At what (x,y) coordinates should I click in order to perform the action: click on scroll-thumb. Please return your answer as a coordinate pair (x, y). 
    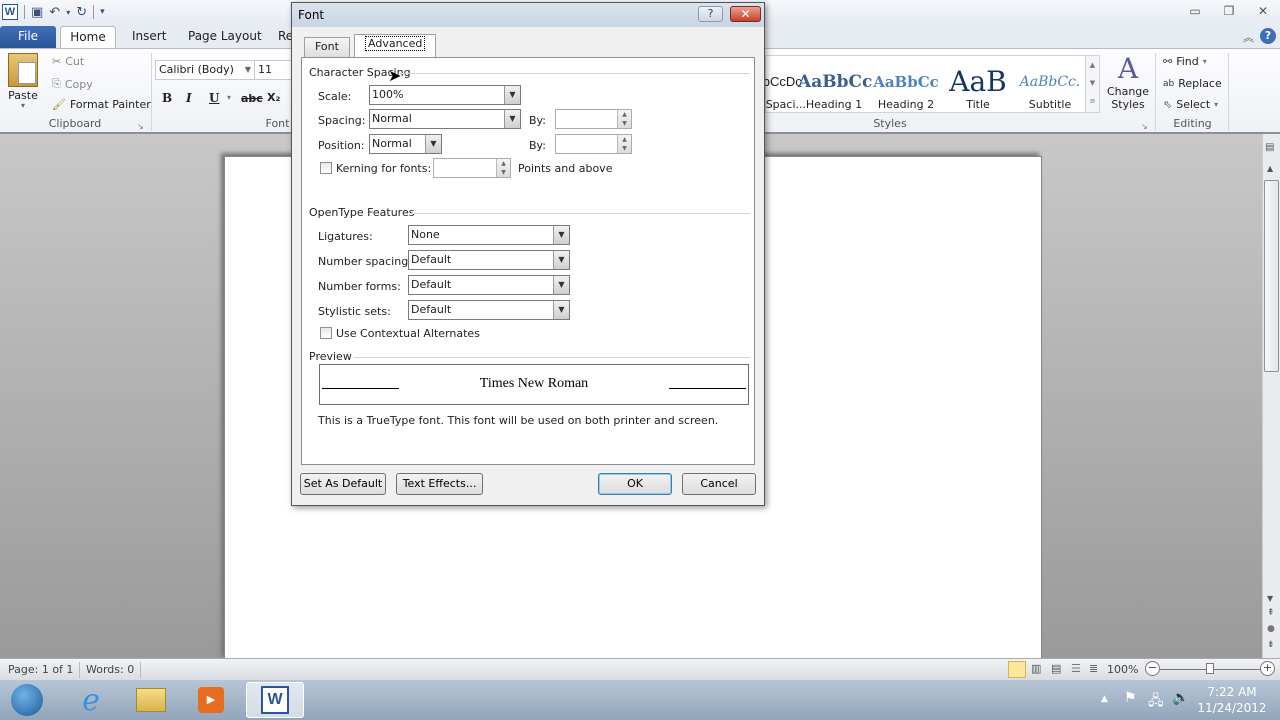
    Looking at the image, I should click on (1271, 276).